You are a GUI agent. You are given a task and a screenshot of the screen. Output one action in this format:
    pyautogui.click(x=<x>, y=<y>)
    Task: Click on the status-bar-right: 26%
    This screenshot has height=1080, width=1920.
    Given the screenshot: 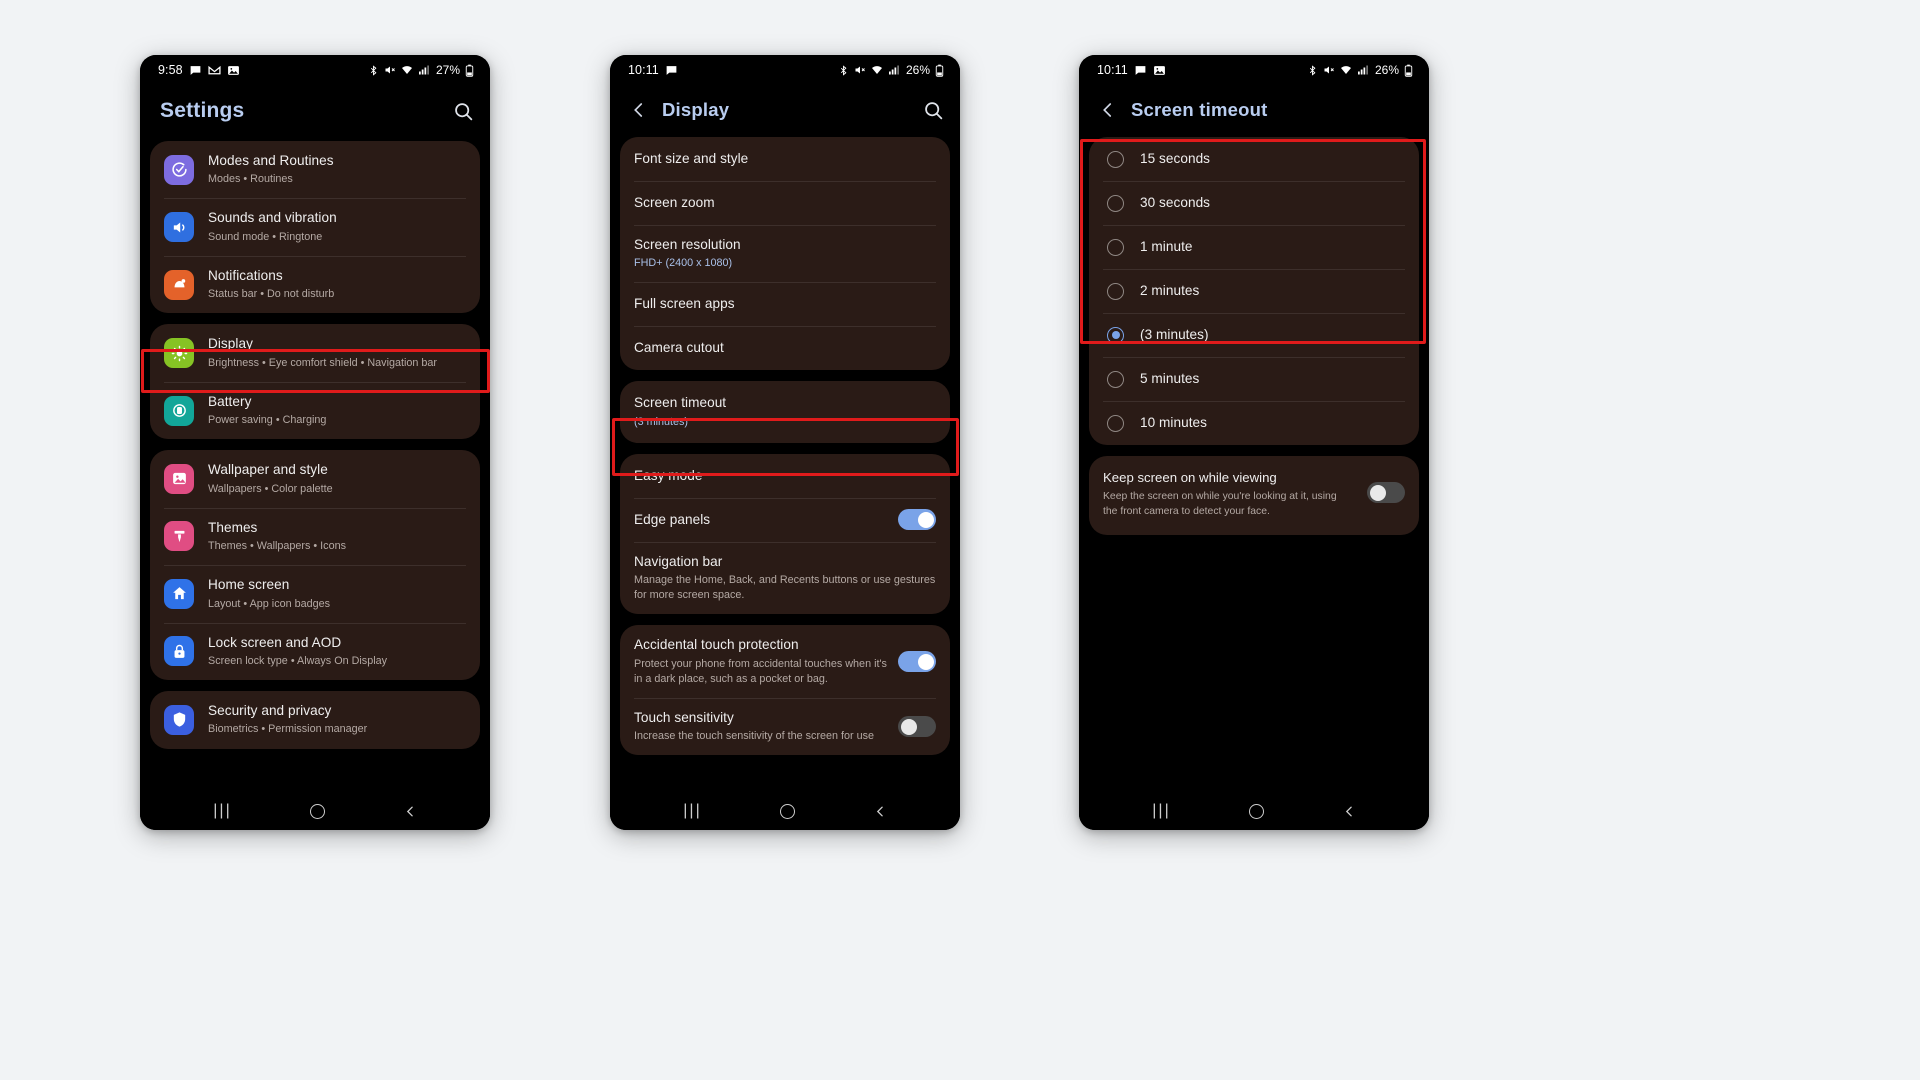 What is the action you would take?
    pyautogui.click(x=891, y=70)
    